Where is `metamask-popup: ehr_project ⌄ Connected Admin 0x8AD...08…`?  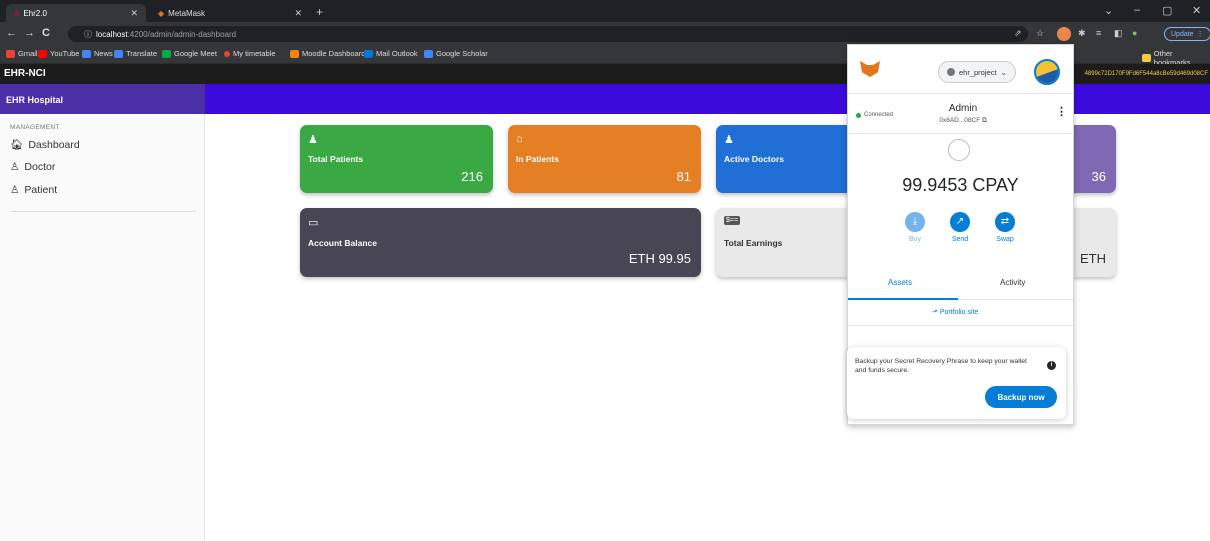
metamask-popup: ehr_project ⌄ Connected Admin 0x8AD...08… is located at coordinates (960, 234).